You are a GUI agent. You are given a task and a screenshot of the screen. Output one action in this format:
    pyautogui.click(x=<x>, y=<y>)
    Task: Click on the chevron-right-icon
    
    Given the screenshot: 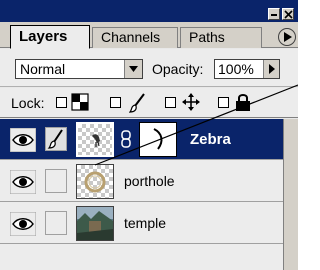 What is the action you would take?
    pyautogui.click(x=272, y=69)
    